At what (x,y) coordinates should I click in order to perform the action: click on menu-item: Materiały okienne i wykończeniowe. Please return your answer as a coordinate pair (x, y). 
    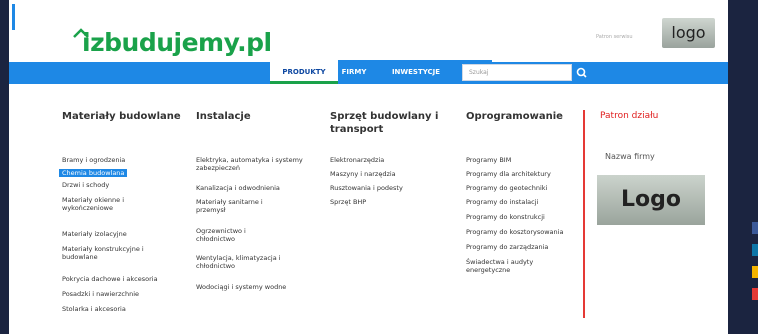
    Looking at the image, I should click on (108, 204).